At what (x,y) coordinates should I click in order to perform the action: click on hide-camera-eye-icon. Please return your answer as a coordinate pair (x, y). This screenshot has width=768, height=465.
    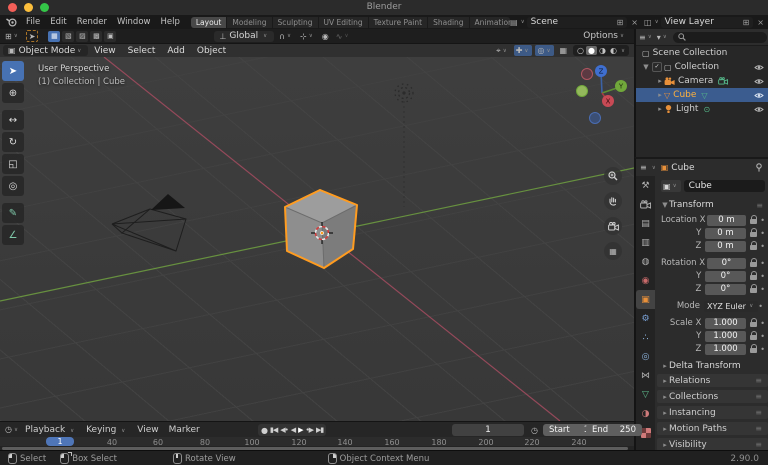
    Looking at the image, I should click on (759, 81).